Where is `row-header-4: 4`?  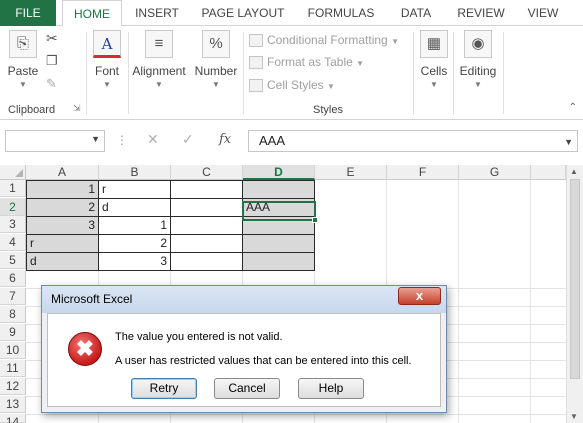
row-header-4: 4 is located at coordinates (13, 242).